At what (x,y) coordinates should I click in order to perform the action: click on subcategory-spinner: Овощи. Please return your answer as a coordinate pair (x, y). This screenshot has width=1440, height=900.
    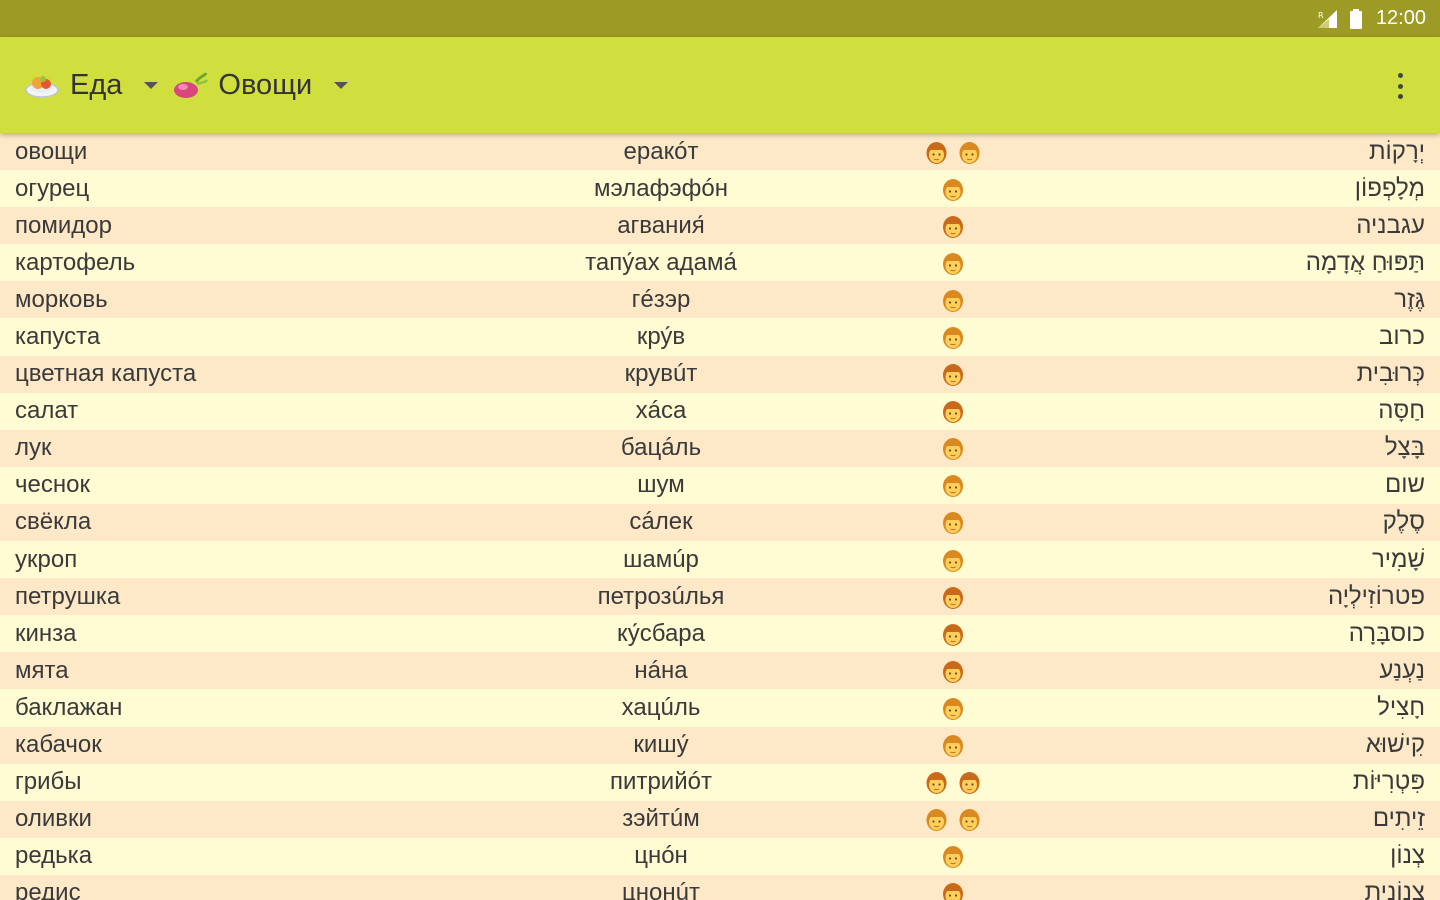
    Looking at the image, I should click on (260, 85).